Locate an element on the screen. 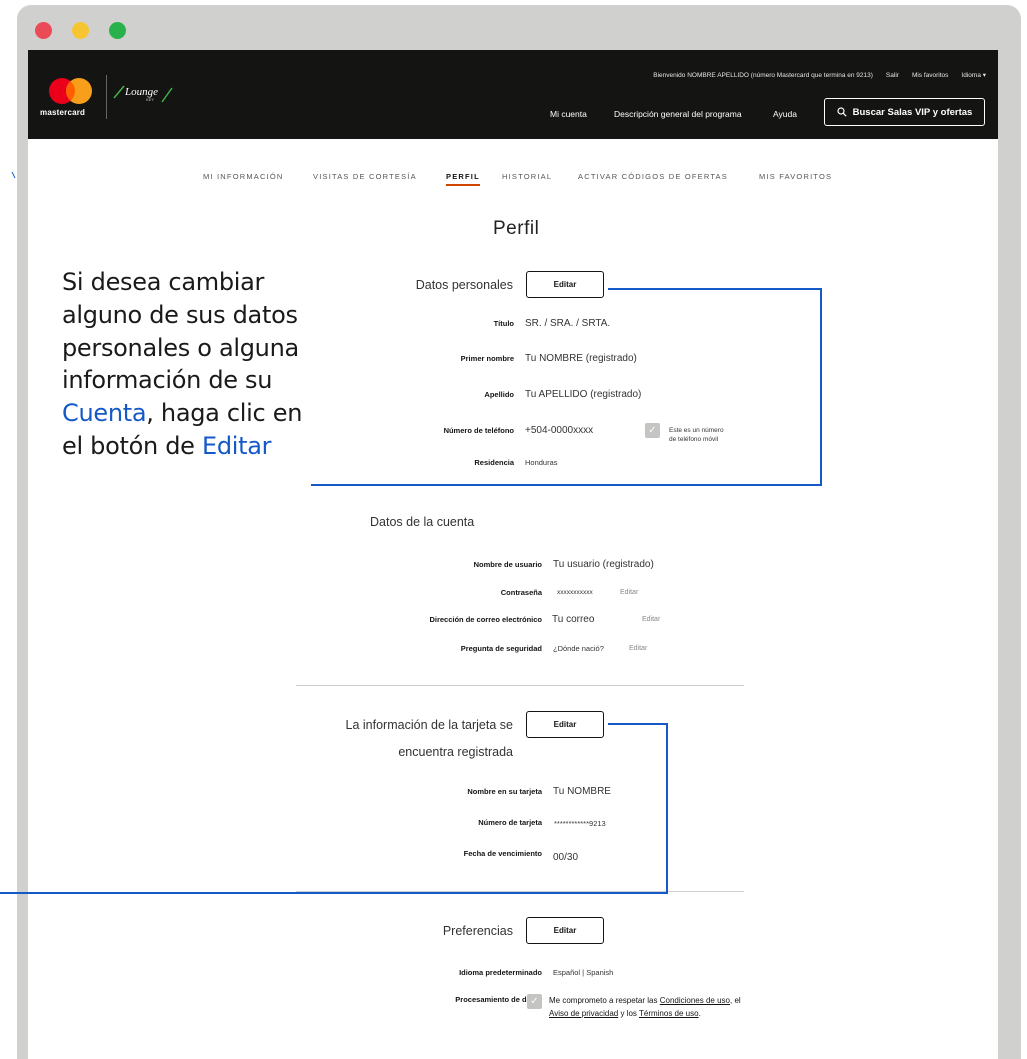 The width and height of the screenshot is (1027, 1059). consent-text-4: . is located at coordinates (699, 1013).